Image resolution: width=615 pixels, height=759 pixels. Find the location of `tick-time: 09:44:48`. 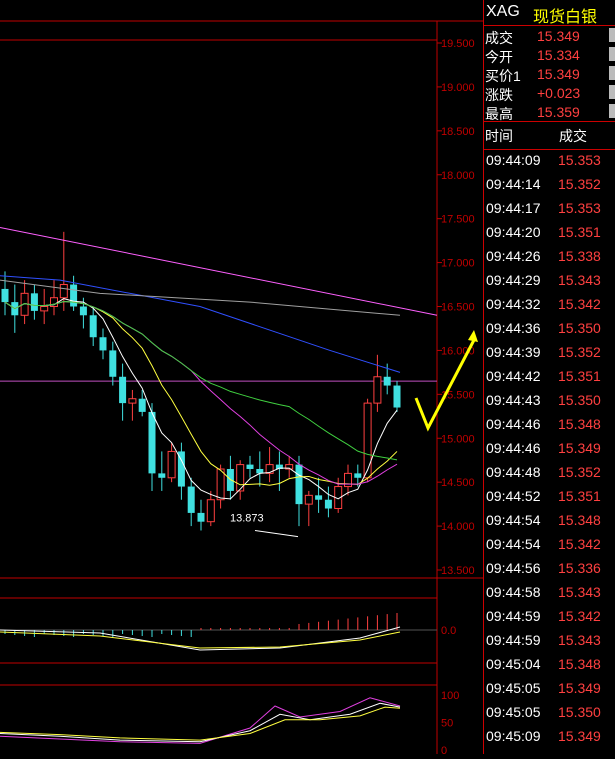

tick-time: 09:44:48 is located at coordinates (513, 472).